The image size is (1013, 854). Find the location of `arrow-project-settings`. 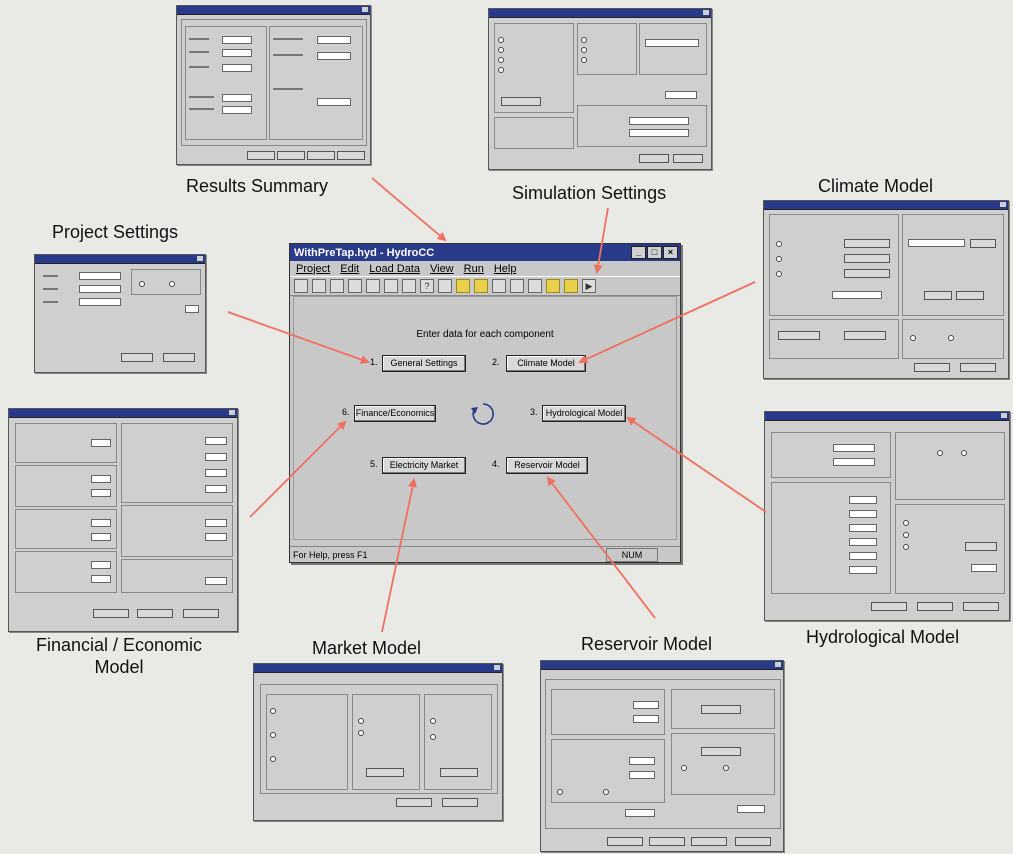

arrow-project-settings is located at coordinates (298, 337).